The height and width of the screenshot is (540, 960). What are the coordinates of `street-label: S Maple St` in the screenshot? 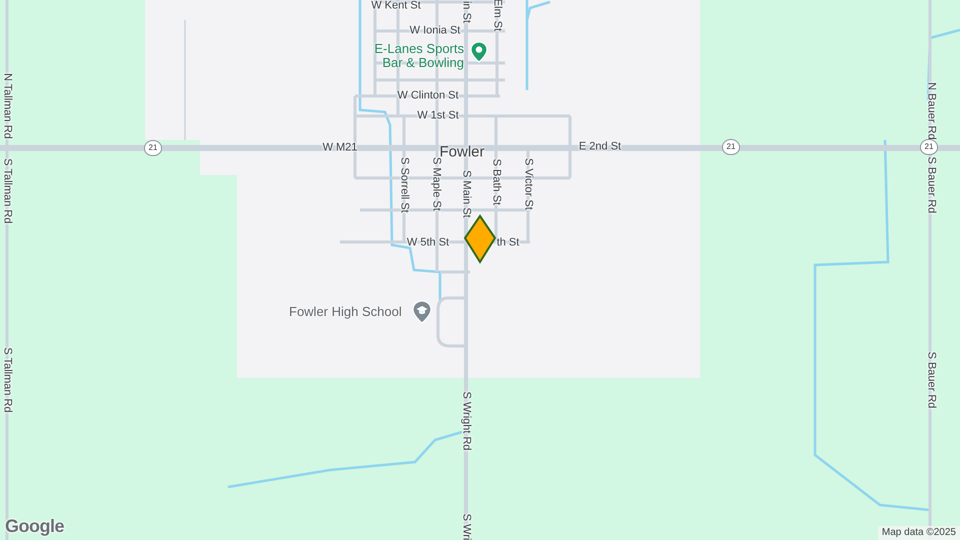 It's located at (436, 184).